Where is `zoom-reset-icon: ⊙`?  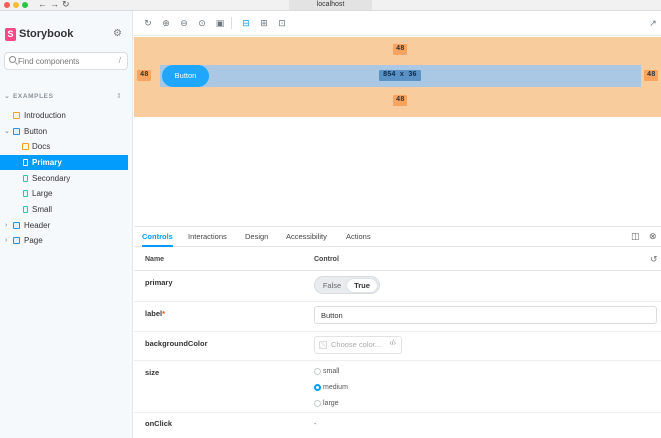 zoom-reset-icon: ⊙ is located at coordinates (202, 23).